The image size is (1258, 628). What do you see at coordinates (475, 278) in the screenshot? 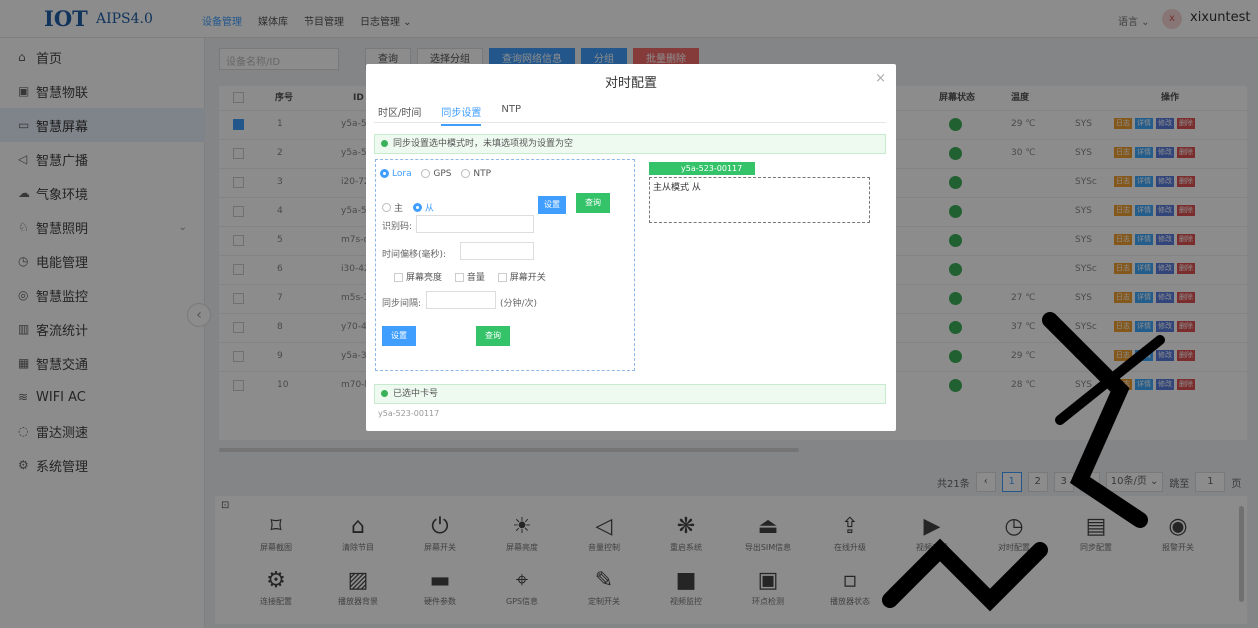
I see `checkbox-volume-label: 音量` at bounding box center [475, 278].